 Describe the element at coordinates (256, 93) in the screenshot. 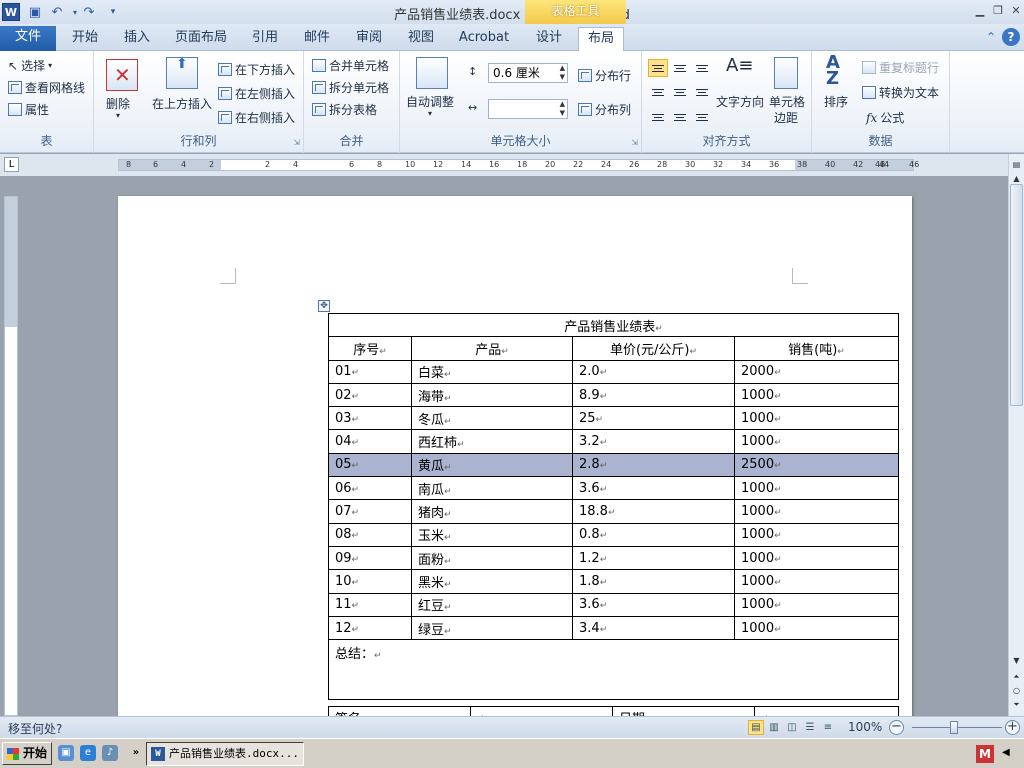

I see `insert-left-button: 在左侧插入` at that location.